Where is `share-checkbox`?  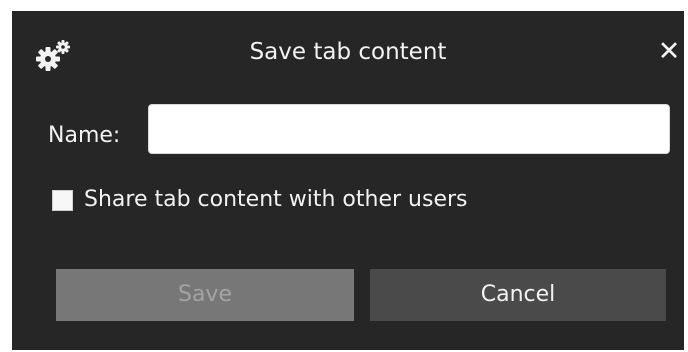 share-checkbox is located at coordinates (62, 200).